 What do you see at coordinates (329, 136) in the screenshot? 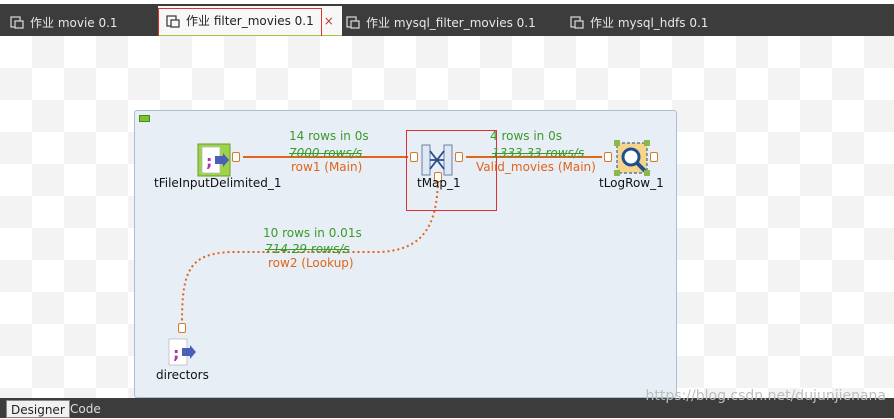
I see `row1-stat: 14 rows in 0s` at bounding box center [329, 136].